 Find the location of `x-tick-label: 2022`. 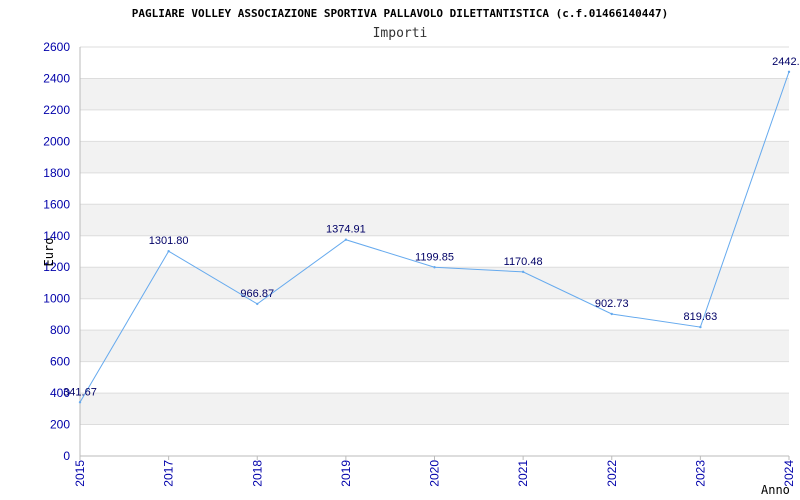

x-tick-label: 2022 is located at coordinates (612, 473).